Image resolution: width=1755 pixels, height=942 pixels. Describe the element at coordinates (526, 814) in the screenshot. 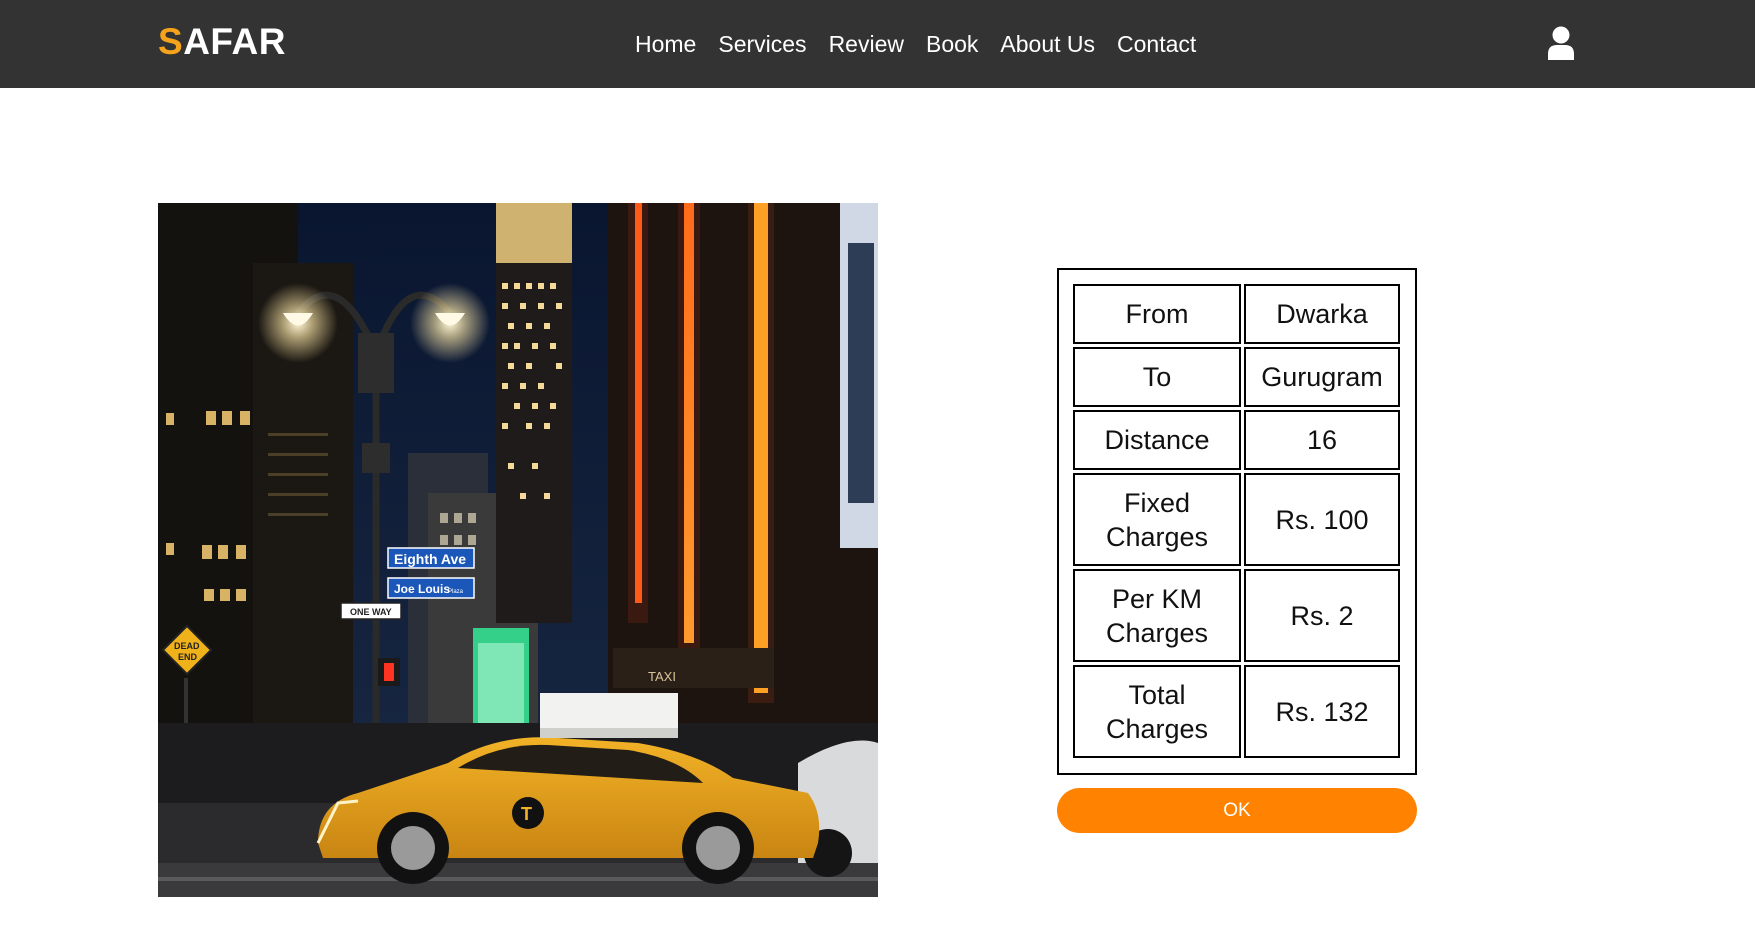

I see `taxi-logo: T` at that location.